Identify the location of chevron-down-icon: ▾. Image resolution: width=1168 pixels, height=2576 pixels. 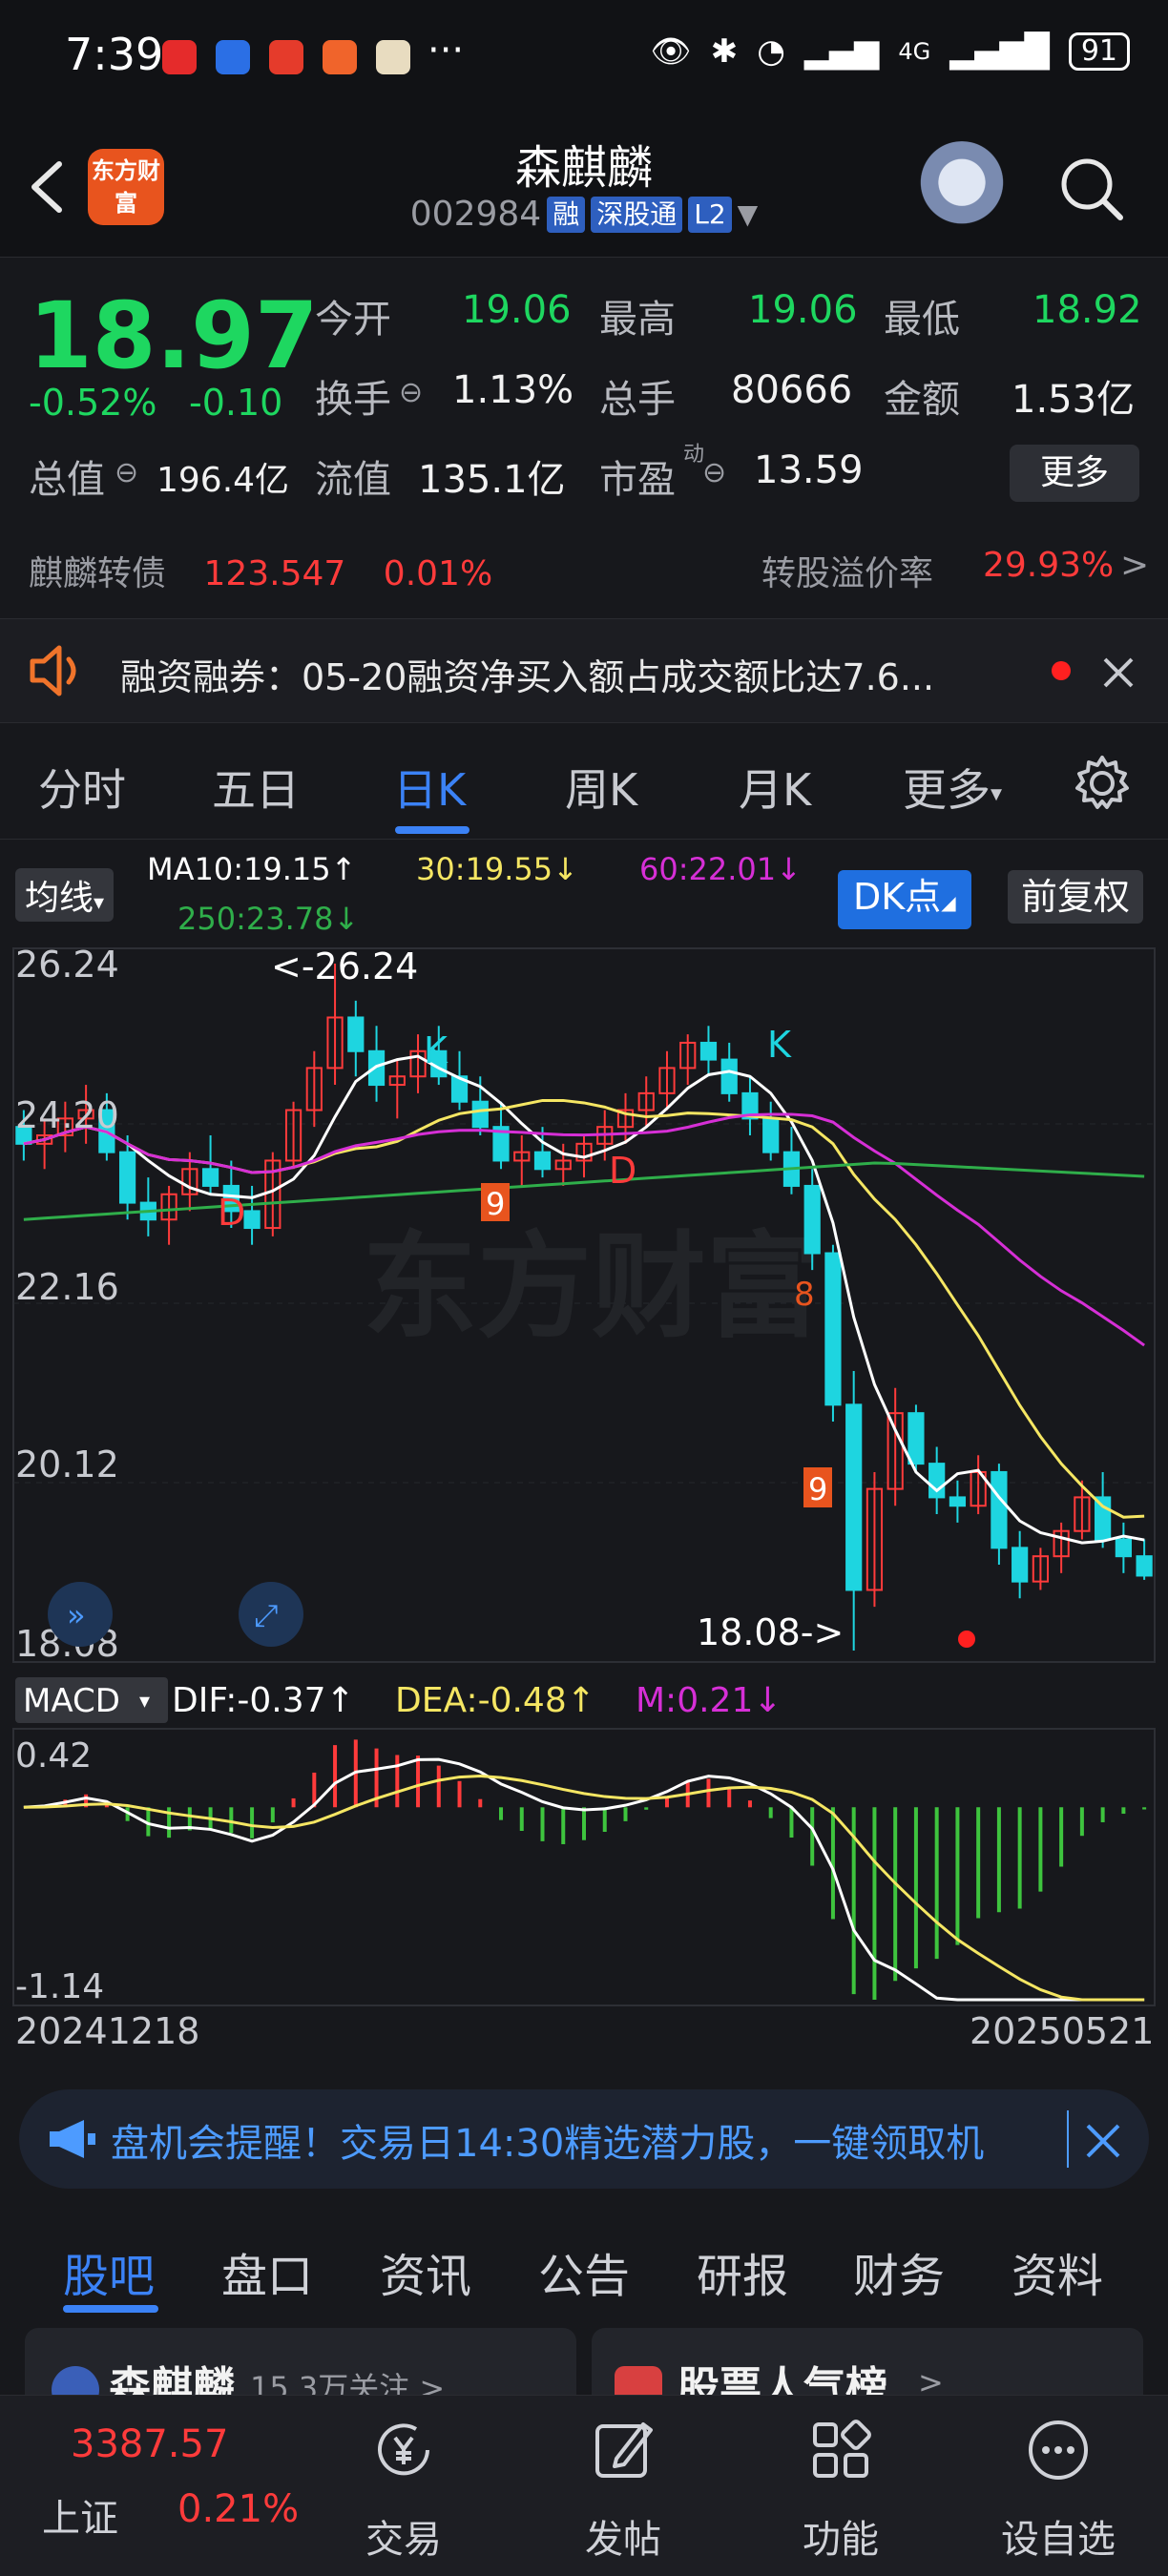
(144, 1702).